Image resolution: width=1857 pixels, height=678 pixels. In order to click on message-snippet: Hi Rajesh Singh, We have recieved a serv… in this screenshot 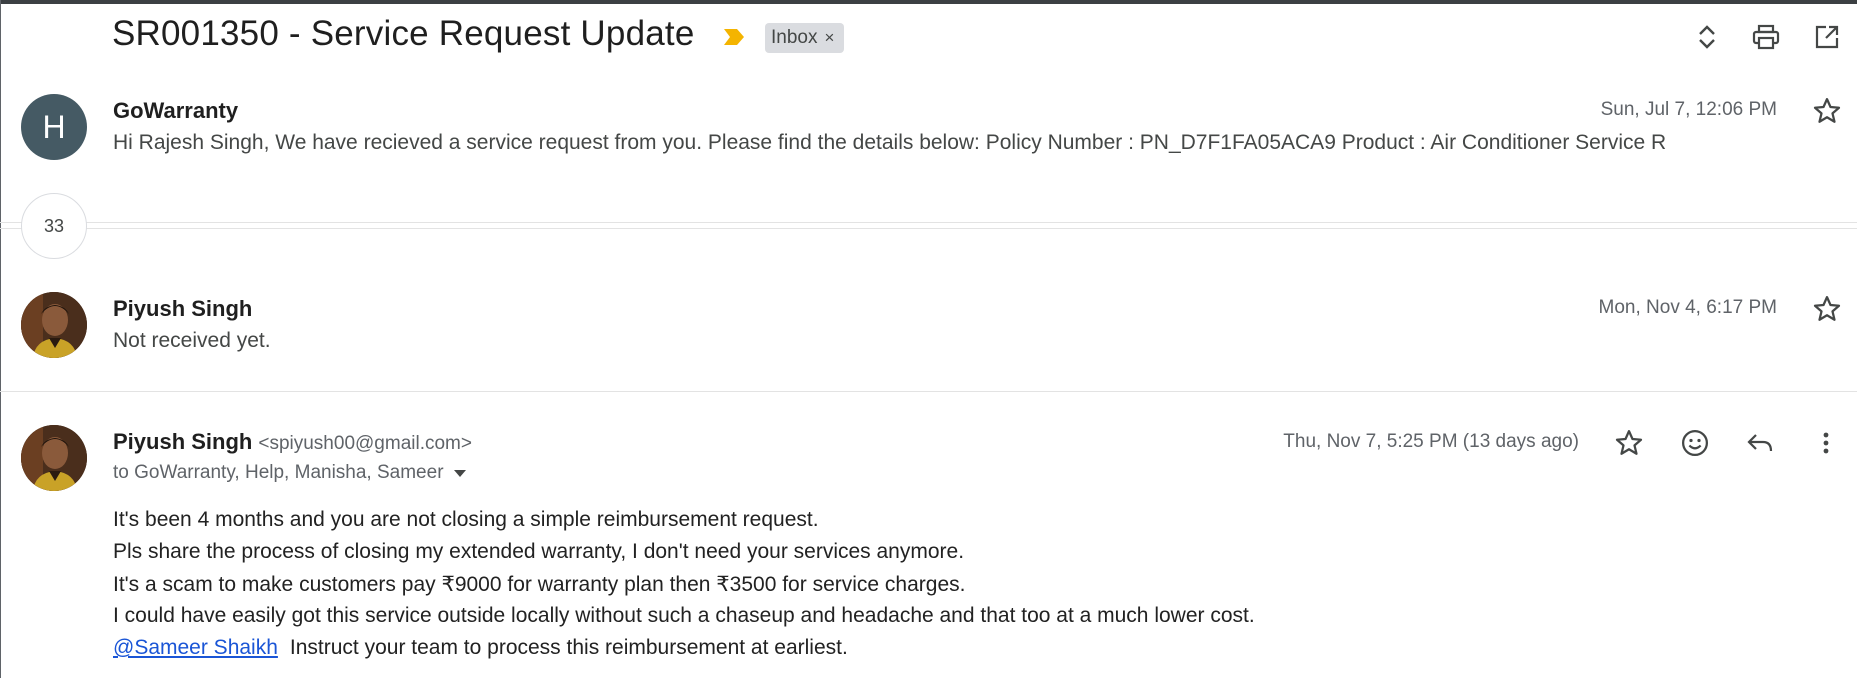, I will do `click(889, 143)`.